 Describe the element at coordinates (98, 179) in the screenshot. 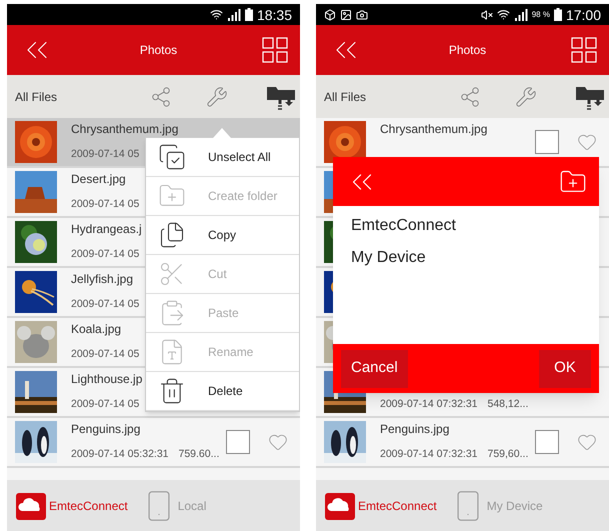

I see `file-name: Desert.jpg` at that location.